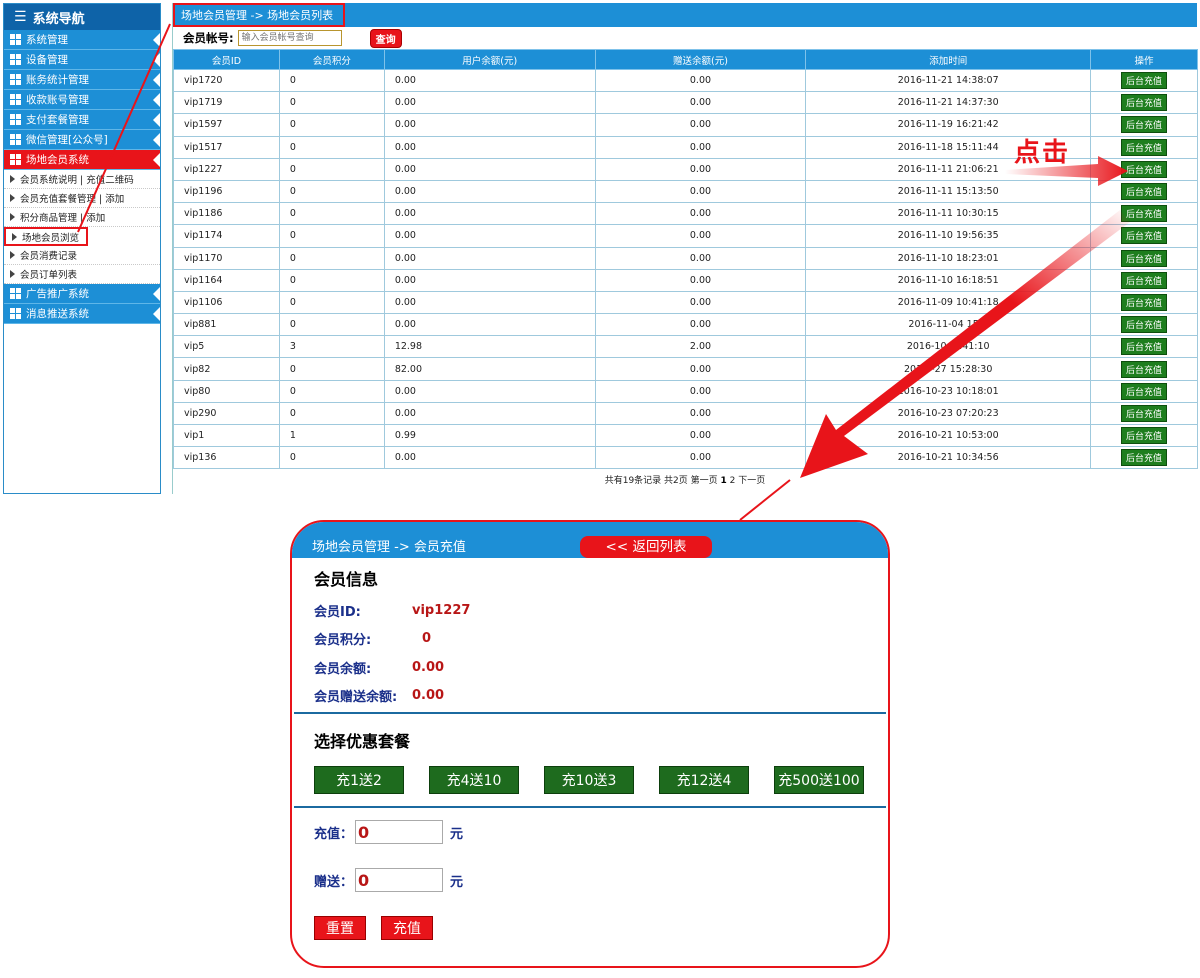 The height and width of the screenshot is (978, 1200). What do you see at coordinates (399, 880) in the screenshot?
I see `gift-amount-input: 0` at bounding box center [399, 880].